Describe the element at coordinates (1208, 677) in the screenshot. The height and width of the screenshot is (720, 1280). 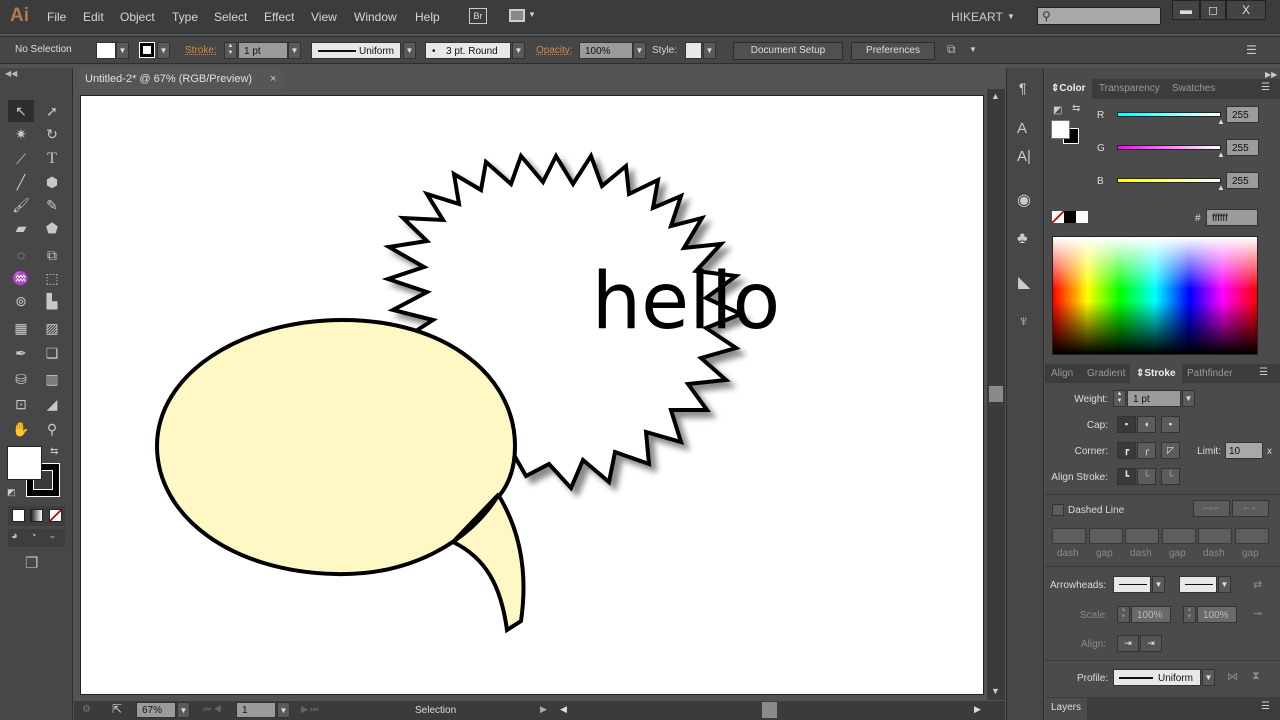
I see `profile-dropdown: ▼` at that location.